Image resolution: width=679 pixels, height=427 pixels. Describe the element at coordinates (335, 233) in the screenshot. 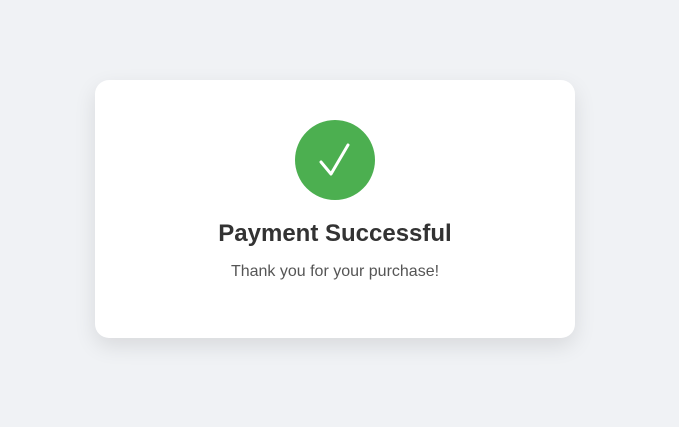

I see `page-title: Payment Successful` at that location.